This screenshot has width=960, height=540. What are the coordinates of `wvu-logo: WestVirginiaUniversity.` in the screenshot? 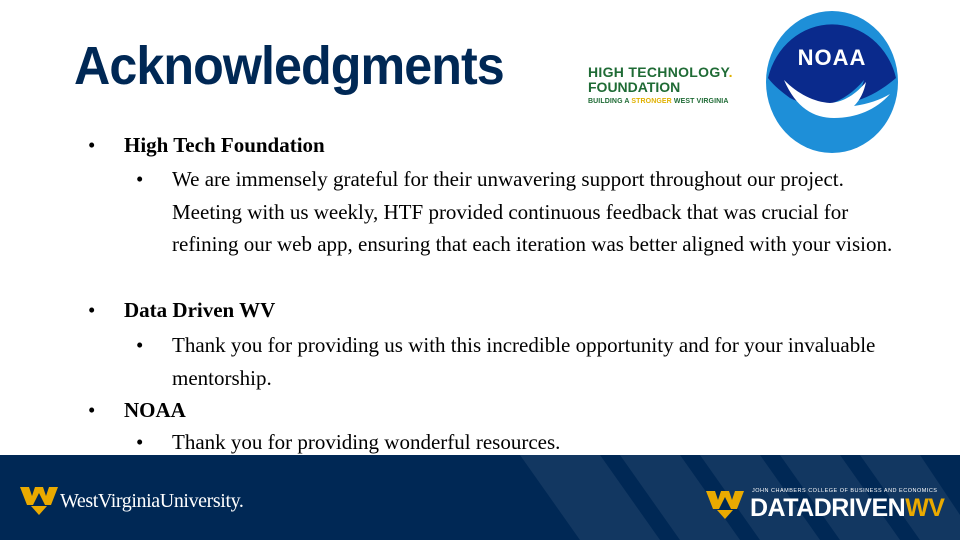 It's located at (145, 501).